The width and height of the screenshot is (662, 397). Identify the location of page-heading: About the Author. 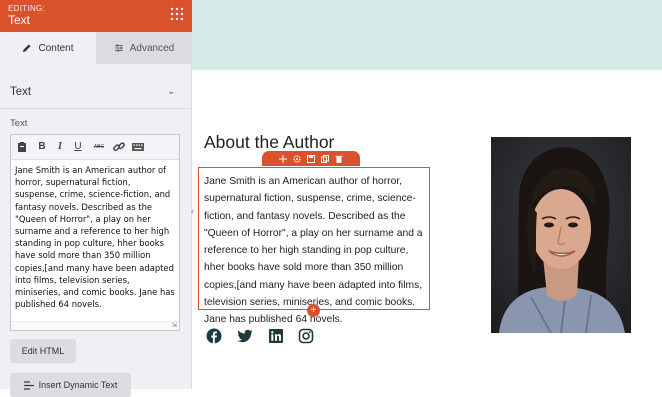
(269, 142).